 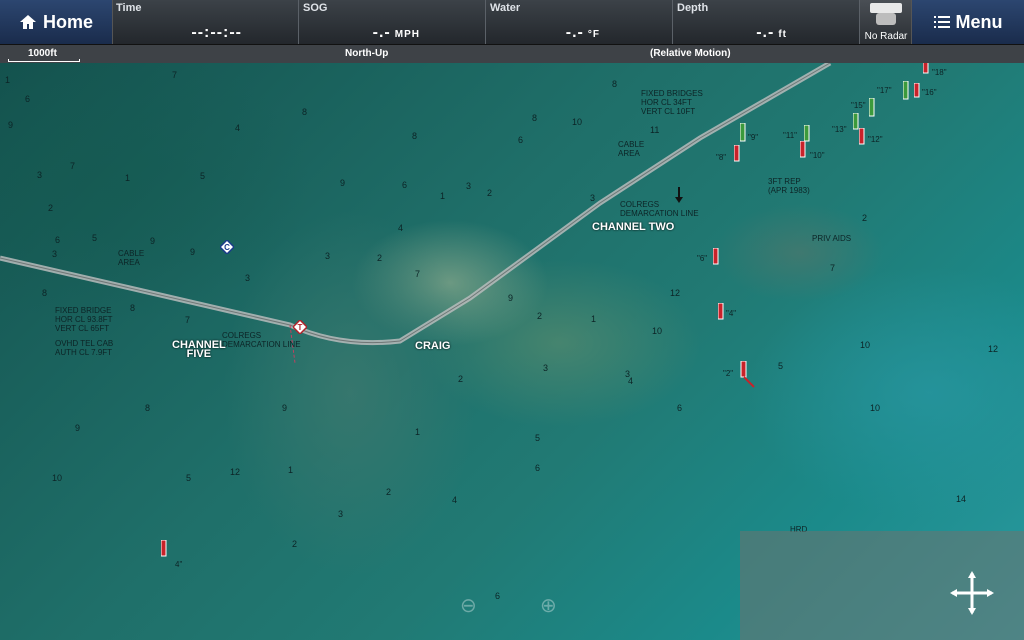 What do you see at coordinates (979, 21) in the screenshot?
I see `menu-label: Menu` at bounding box center [979, 21].